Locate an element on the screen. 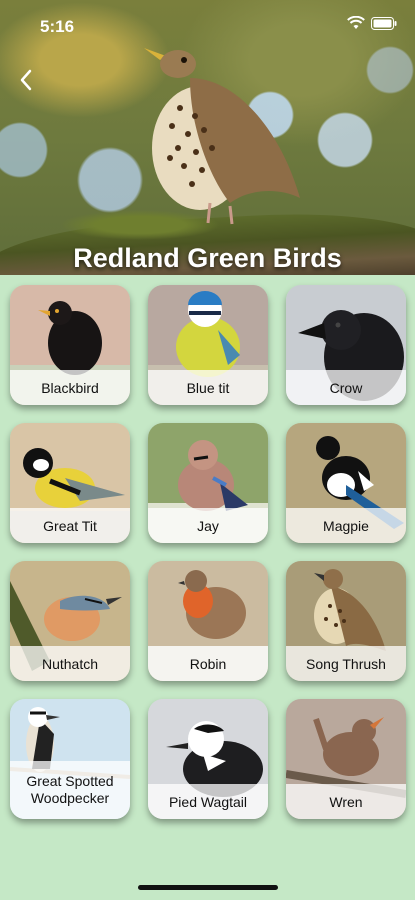  bird-label: Blackbird is located at coordinates (70, 387).